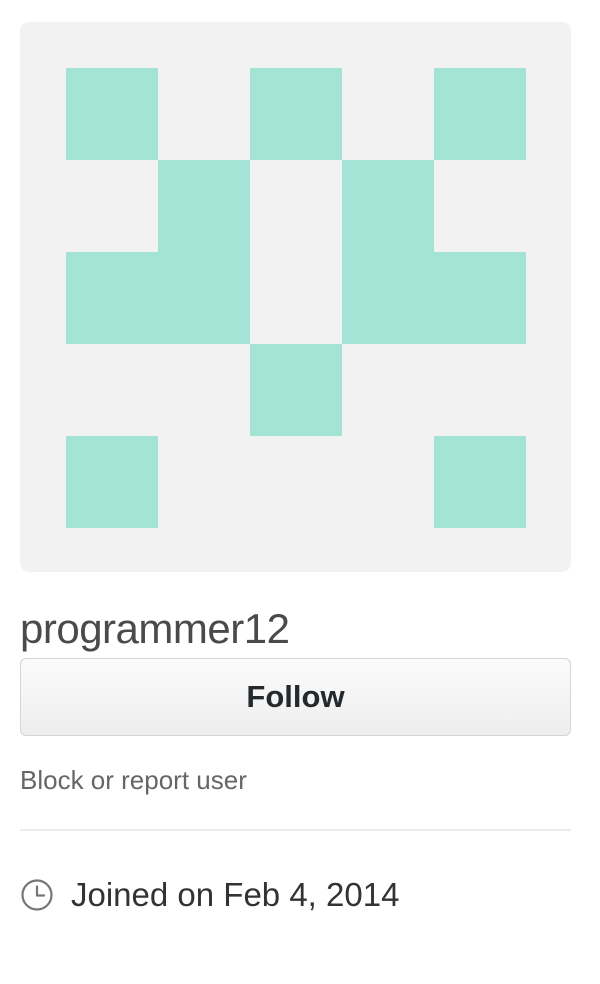 Image resolution: width=600 pixels, height=984 pixels. What do you see at coordinates (133, 780) in the screenshot?
I see `block-or-report-link: Block or report user` at bounding box center [133, 780].